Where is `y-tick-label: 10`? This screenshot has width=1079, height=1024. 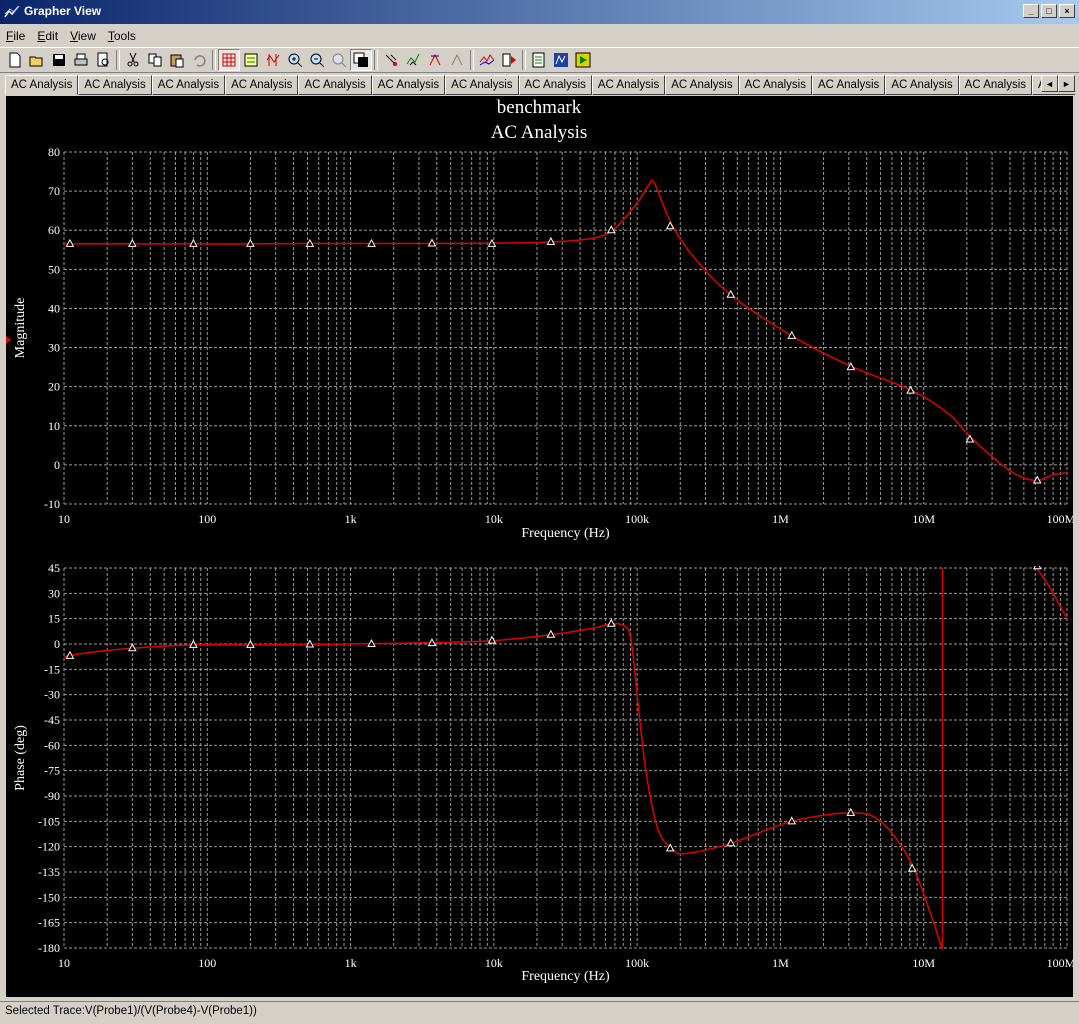 y-tick-label: 10 is located at coordinates (54, 426).